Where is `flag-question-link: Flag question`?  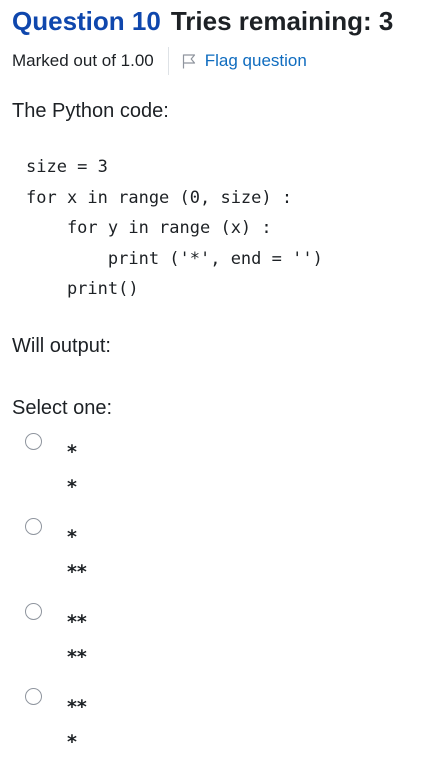 flag-question-link: Flag question is located at coordinates (244, 61).